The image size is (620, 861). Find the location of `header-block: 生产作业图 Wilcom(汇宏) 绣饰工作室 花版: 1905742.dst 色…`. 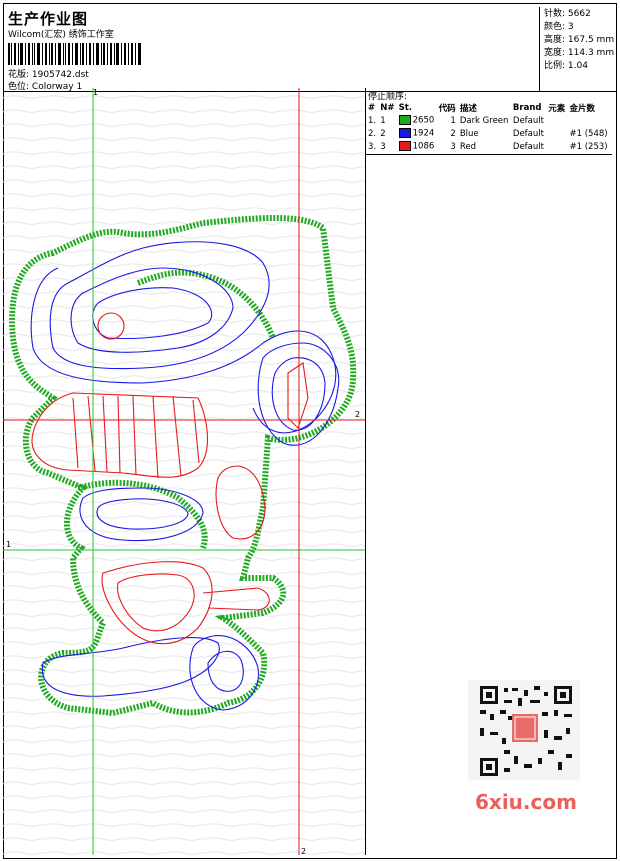

header-block: 生产作业图 Wilcom(汇宏) 绣饰工作室 花版: 1905742.dst 色… is located at coordinates (270, 50).